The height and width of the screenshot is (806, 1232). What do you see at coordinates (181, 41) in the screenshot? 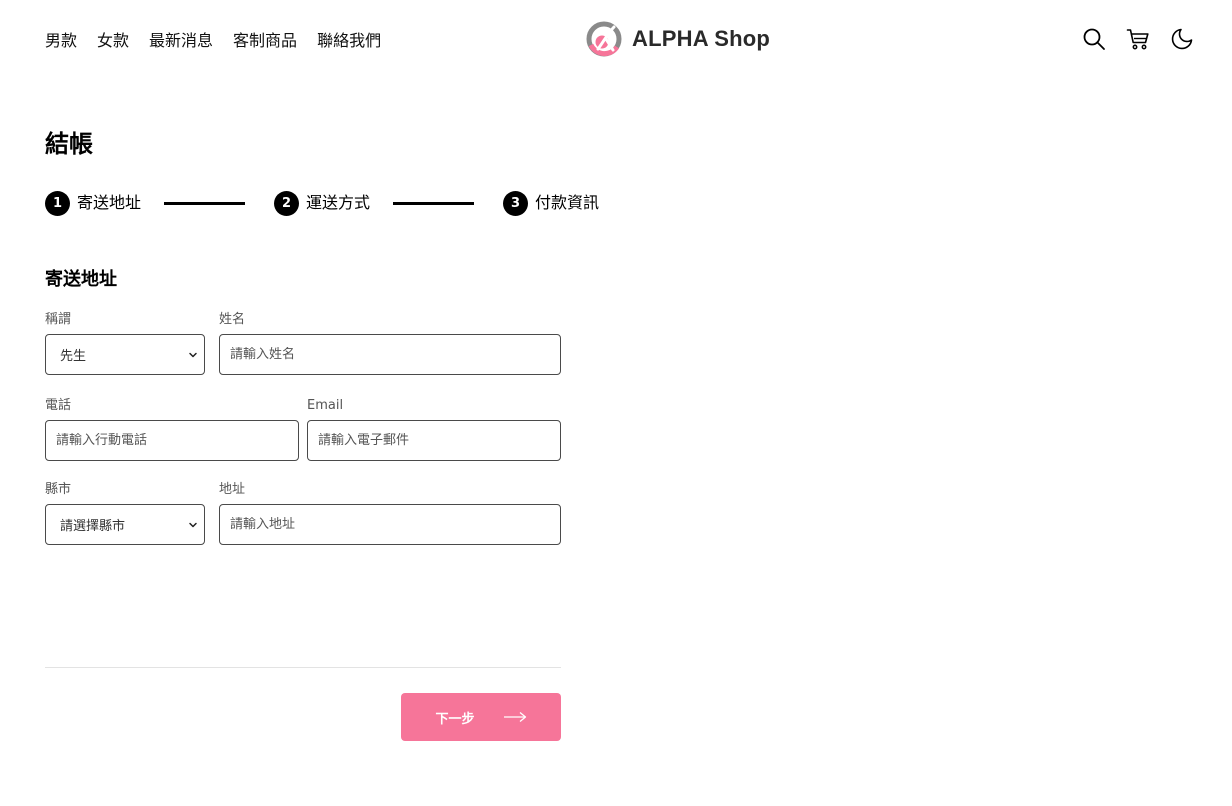
I see `nav-item-news: 最新消息` at bounding box center [181, 41].